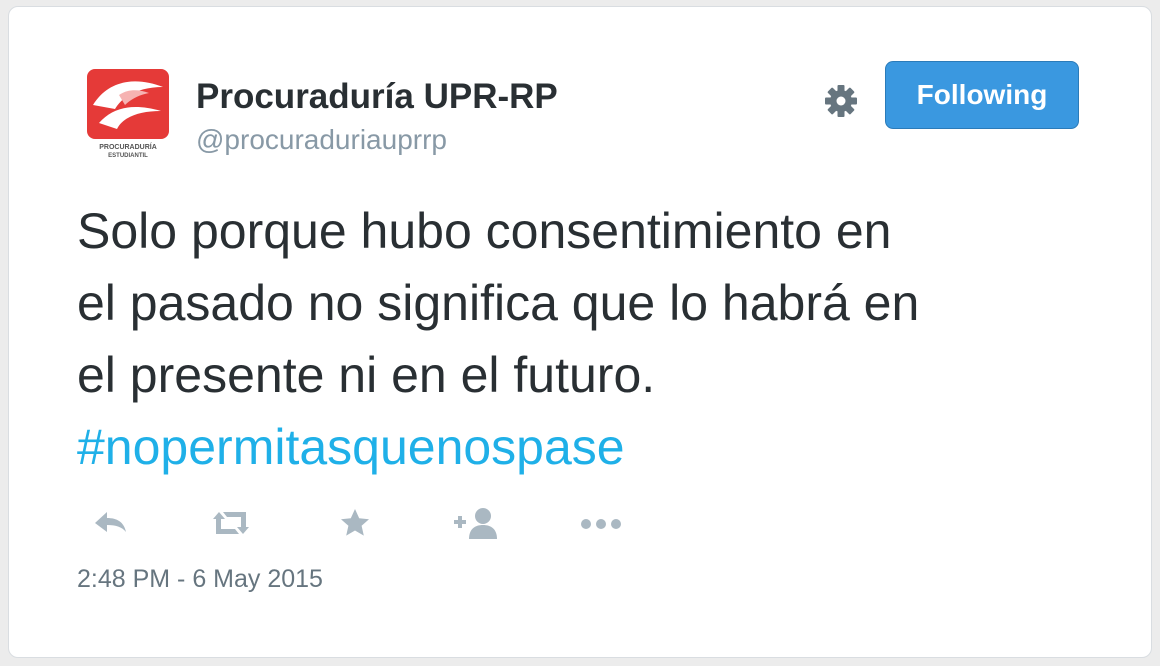  What do you see at coordinates (321, 140) in the screenshot?
I see `user-handle: @procuraduriauprrp` at bounding box center [321, 140].